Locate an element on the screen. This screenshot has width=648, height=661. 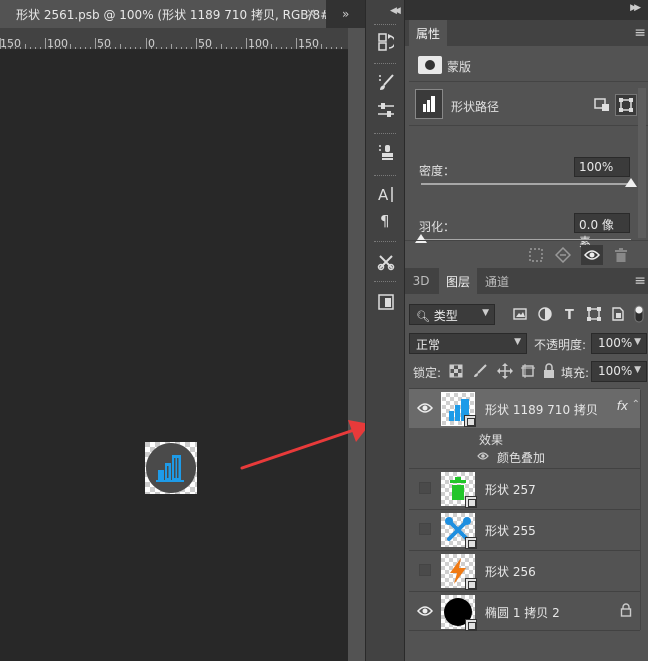
color-overlay-effect: 颜色叠加 is located at coordinates (521, 457).